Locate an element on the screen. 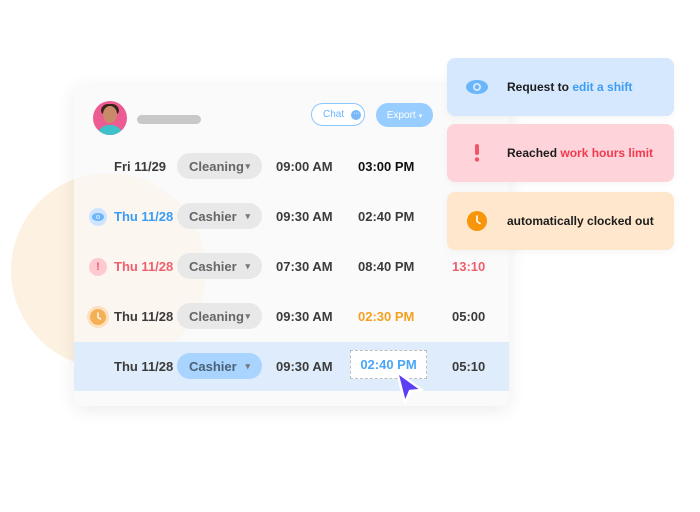 This screenshot has width=700, height=512. shift-end-time: 03:00 PM is located at coordinates (386, 166).